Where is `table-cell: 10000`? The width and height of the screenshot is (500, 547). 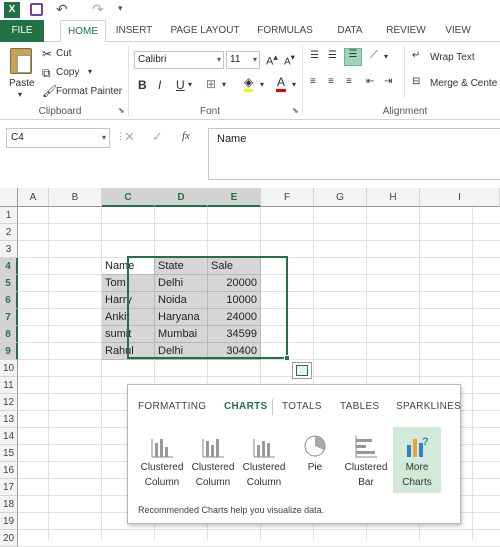
table-cell: 10000 is located at coordinates (234, 300).